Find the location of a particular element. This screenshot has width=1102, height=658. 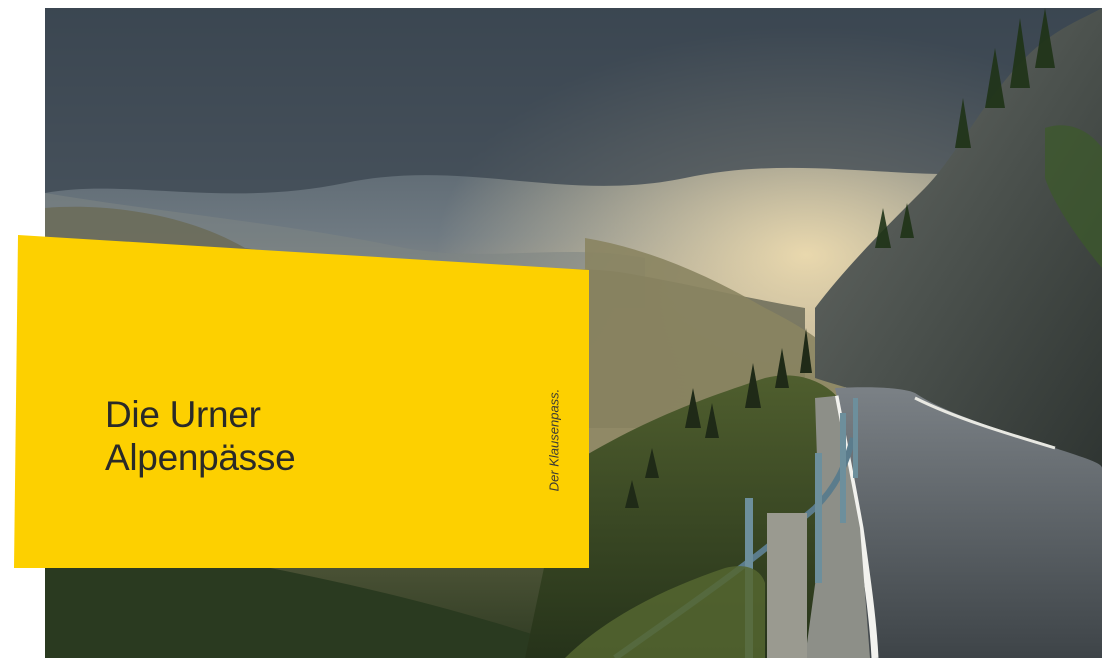

page-title: Die Urner Alpenpässe is located at coordinates (200, 436).